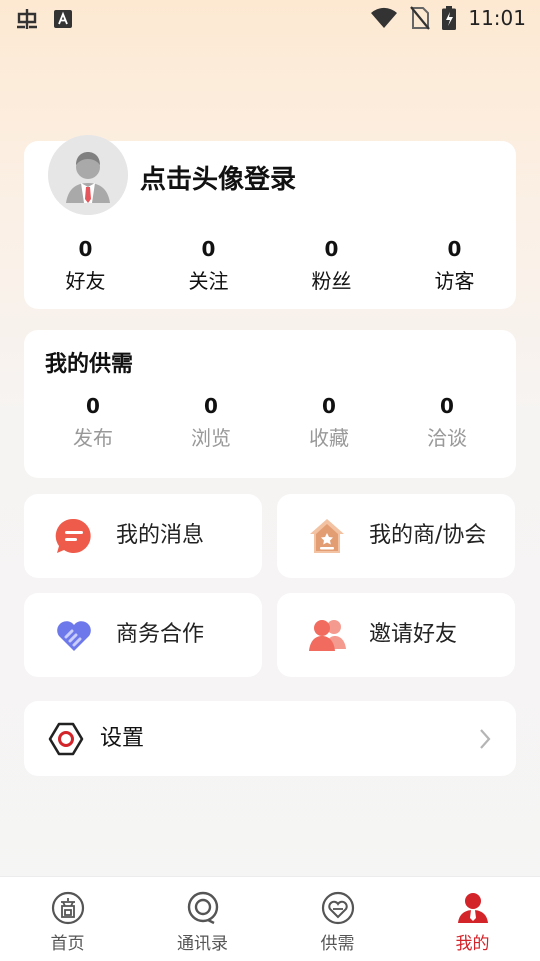  Describe the element at coordinates (74, 636) in the screenshot. I see `handshake-heart-icon` at that location.